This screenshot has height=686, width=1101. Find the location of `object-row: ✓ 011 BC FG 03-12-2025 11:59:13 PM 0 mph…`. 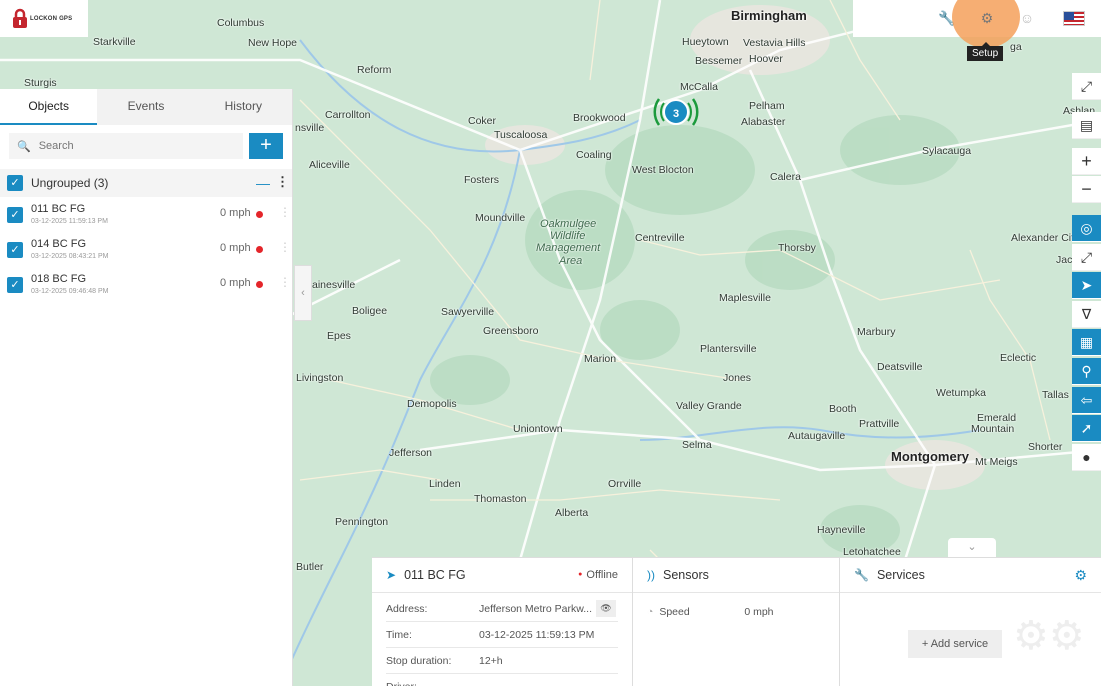

object-row: ✓ 011 BC FG 03-12-2025 11:59:13 PM 0 mph… is located at coordinates (146, 214).